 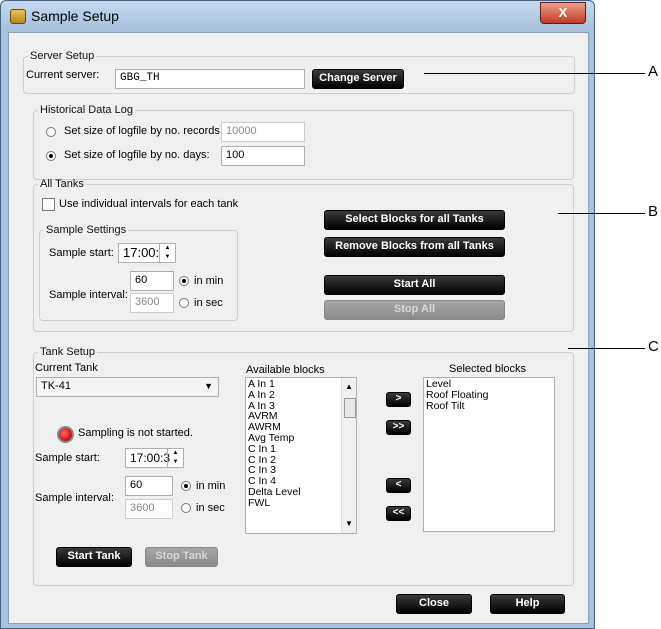 I want to click on tank-sample-start-field: 17:00:3 ▲ ▼, so click(x=154, y=458).